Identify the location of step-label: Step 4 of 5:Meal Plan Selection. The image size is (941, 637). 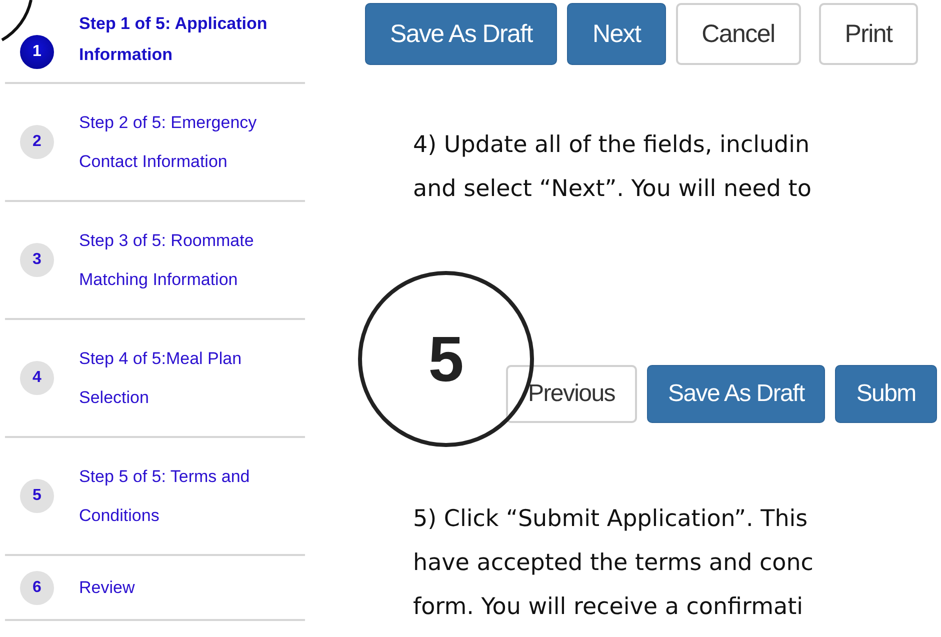
(161, 378).